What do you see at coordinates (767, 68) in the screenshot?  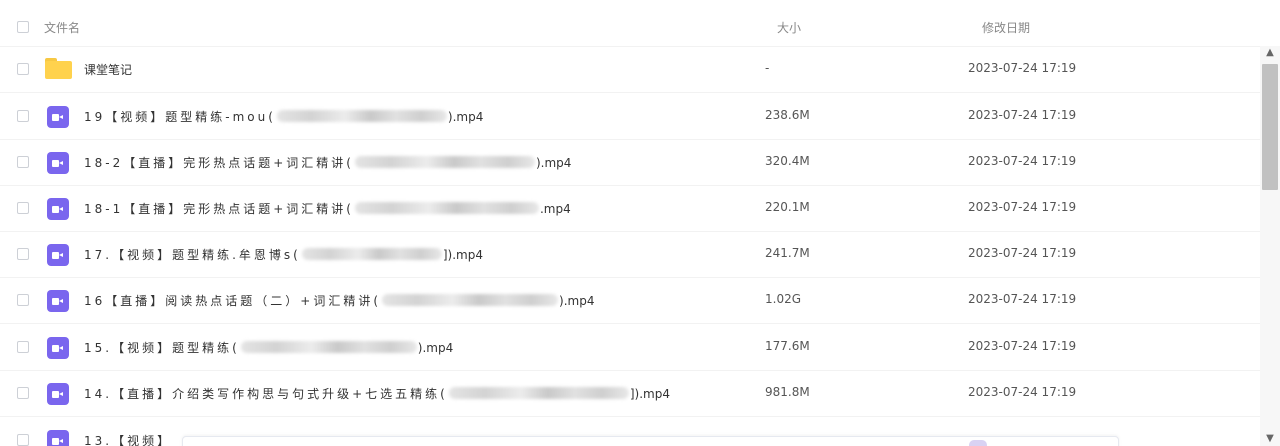 I see `file-size: -` at bounding box center [767, 68].